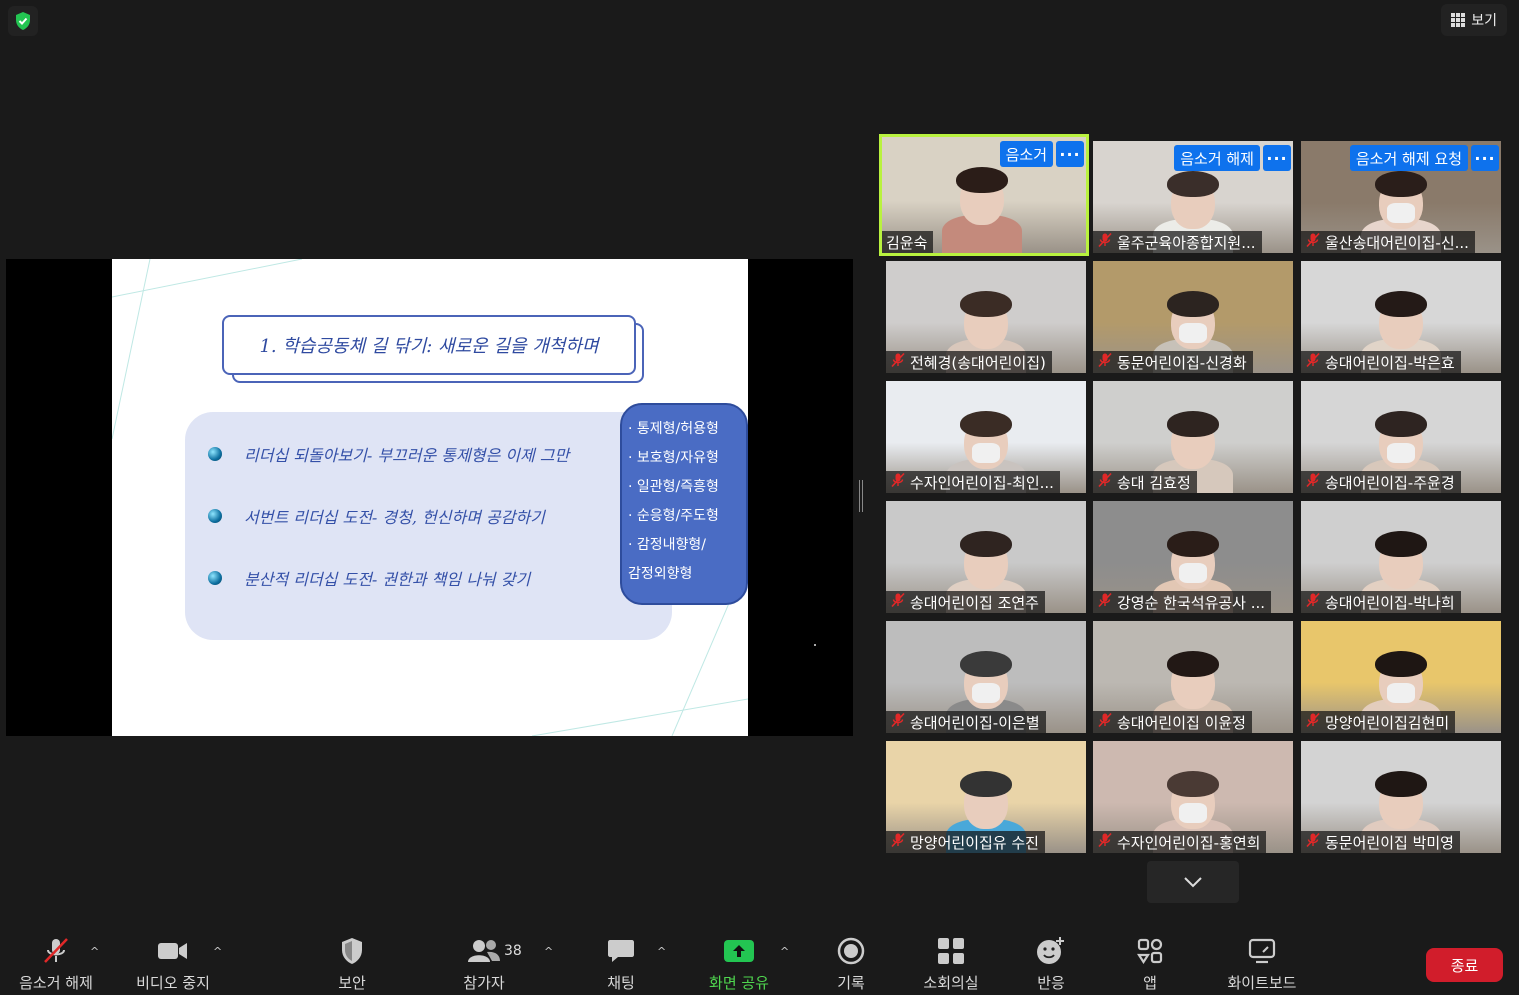 The width and height of the screenshot is (1519, 995). I want to click on security-button: 보안, so click(352, 964).